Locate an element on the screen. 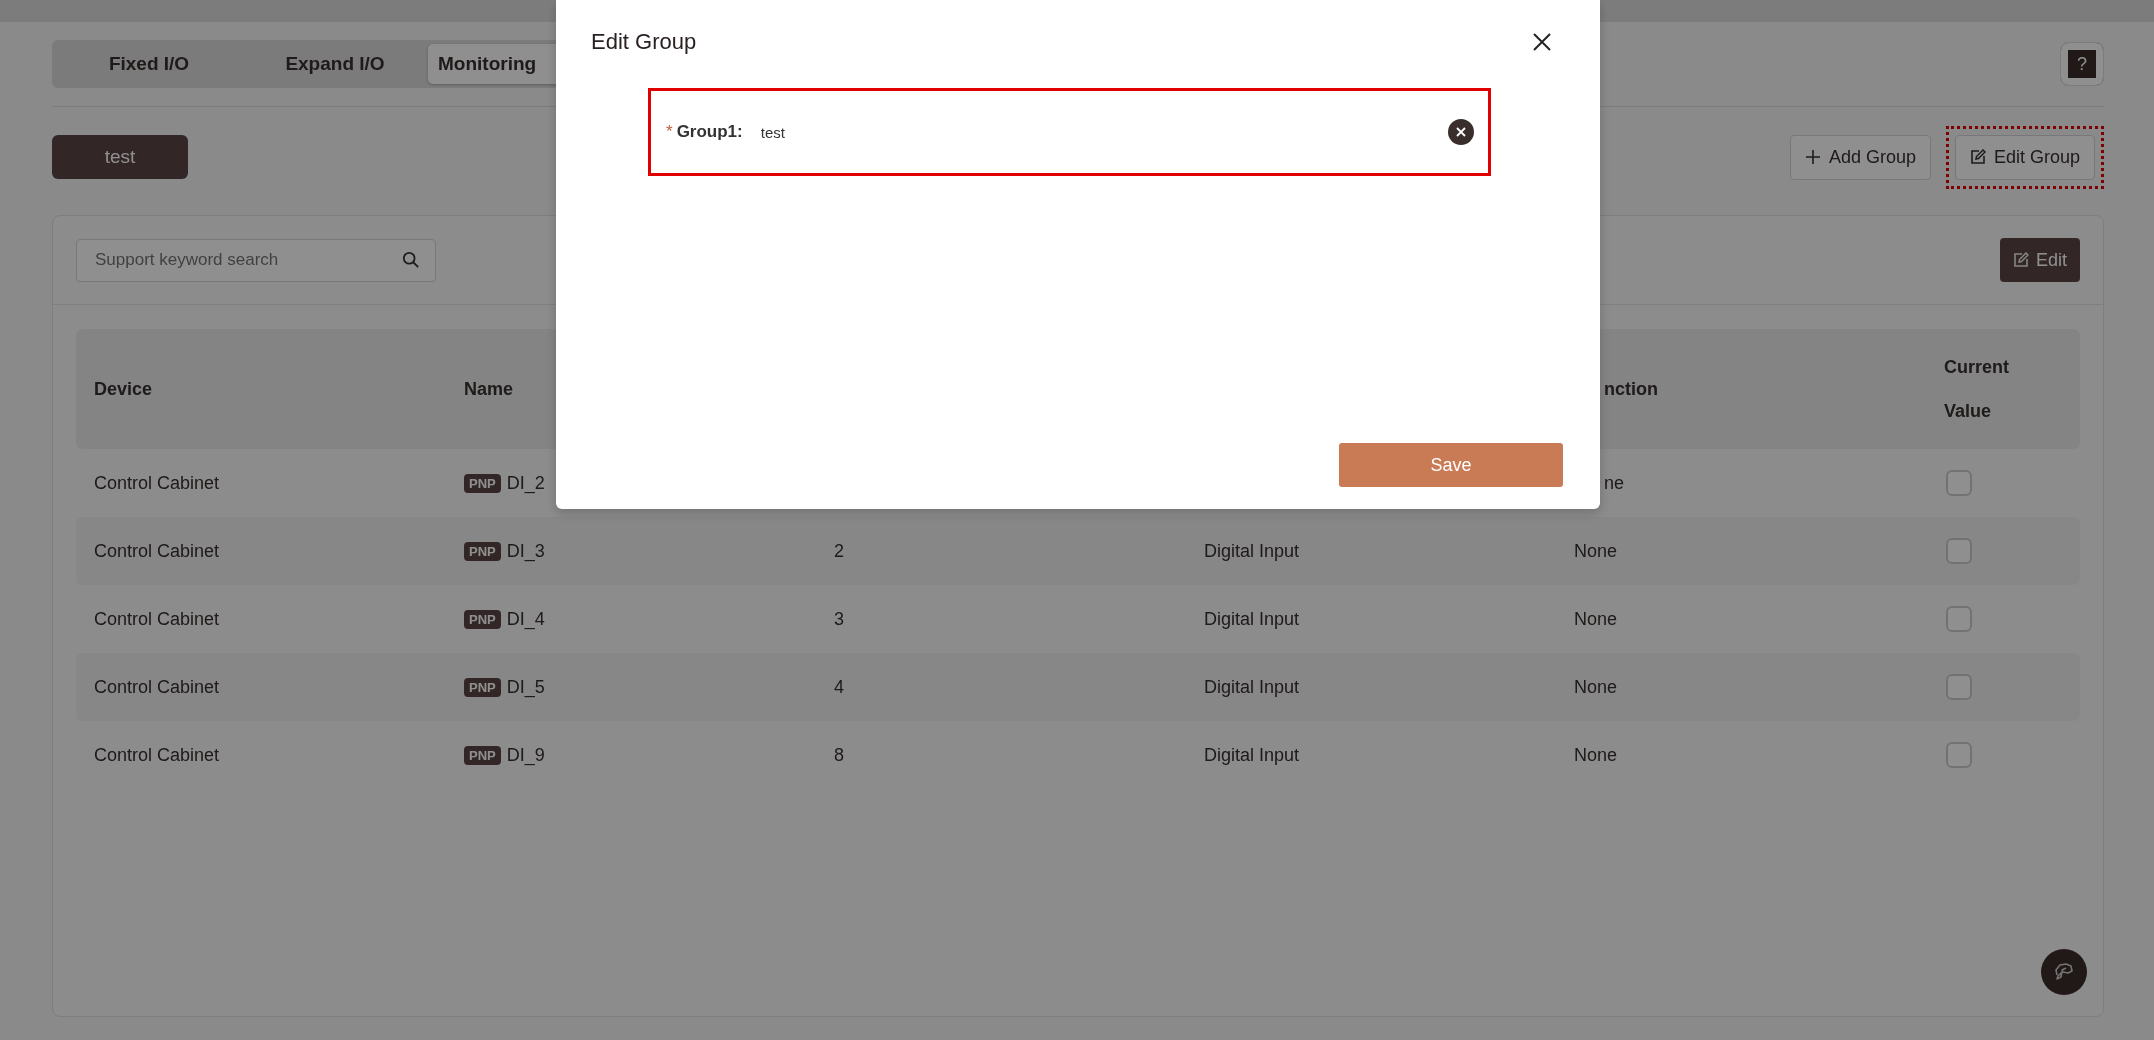 The height and width of the screenshot is (1040, 2154). field-label: Group1: is located at coordinates (709, 132).